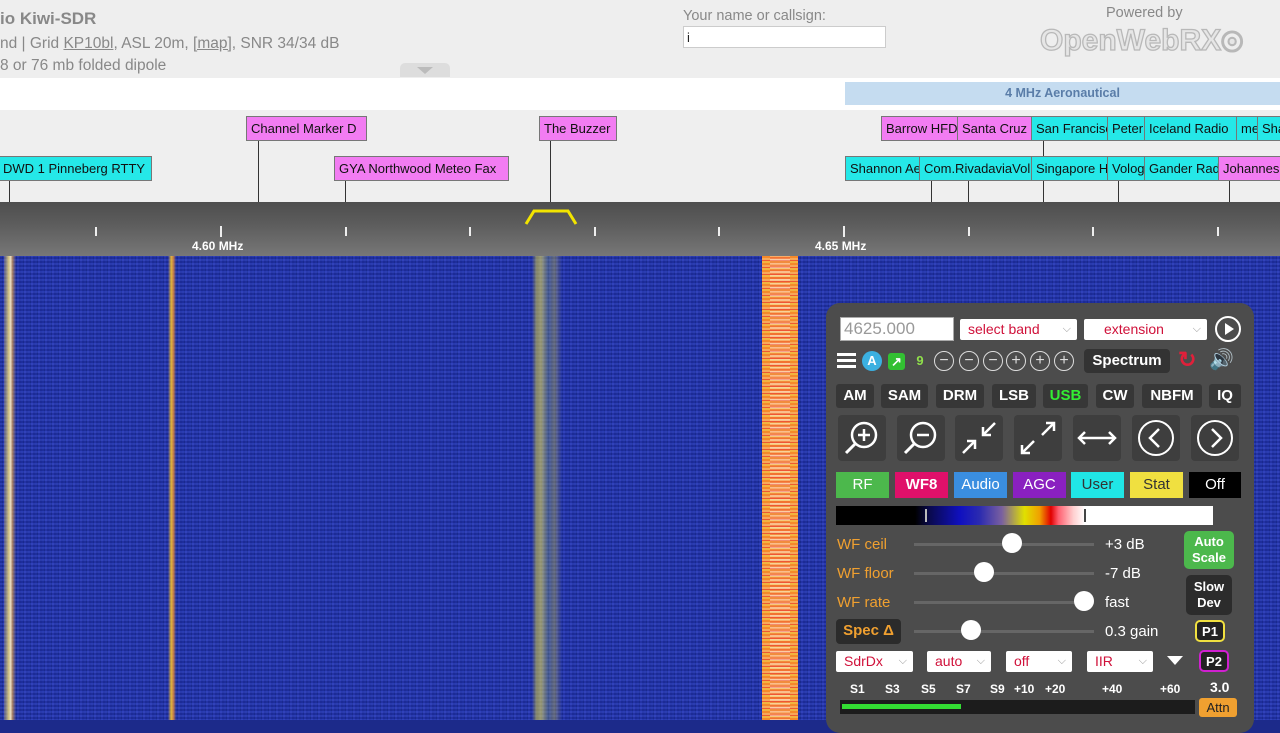 The height and width of the screenshot is (733, 1280). I want to click on callsign-input, so click(784, 37).